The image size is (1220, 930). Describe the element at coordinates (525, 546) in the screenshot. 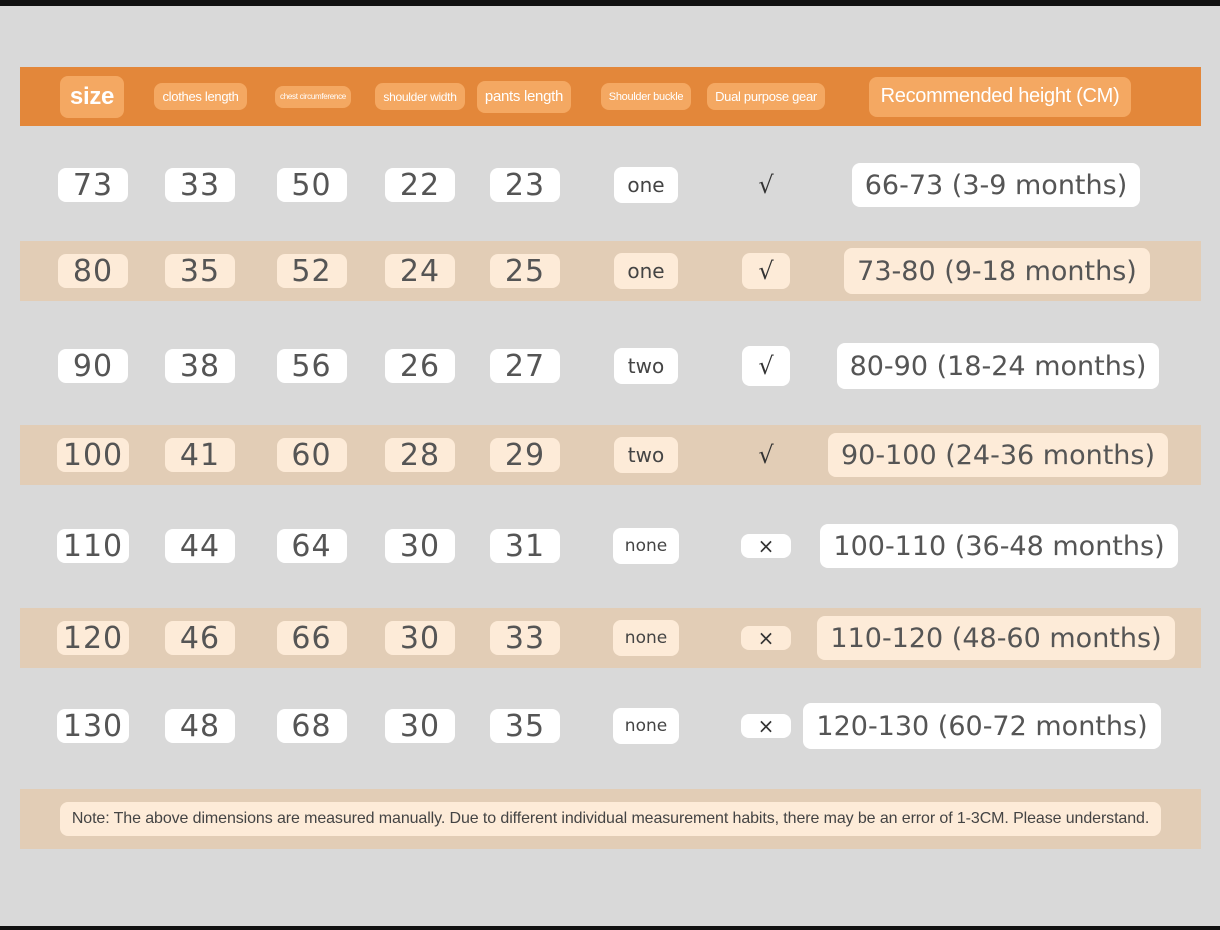

I see `pants-length-value: 31` at that location.